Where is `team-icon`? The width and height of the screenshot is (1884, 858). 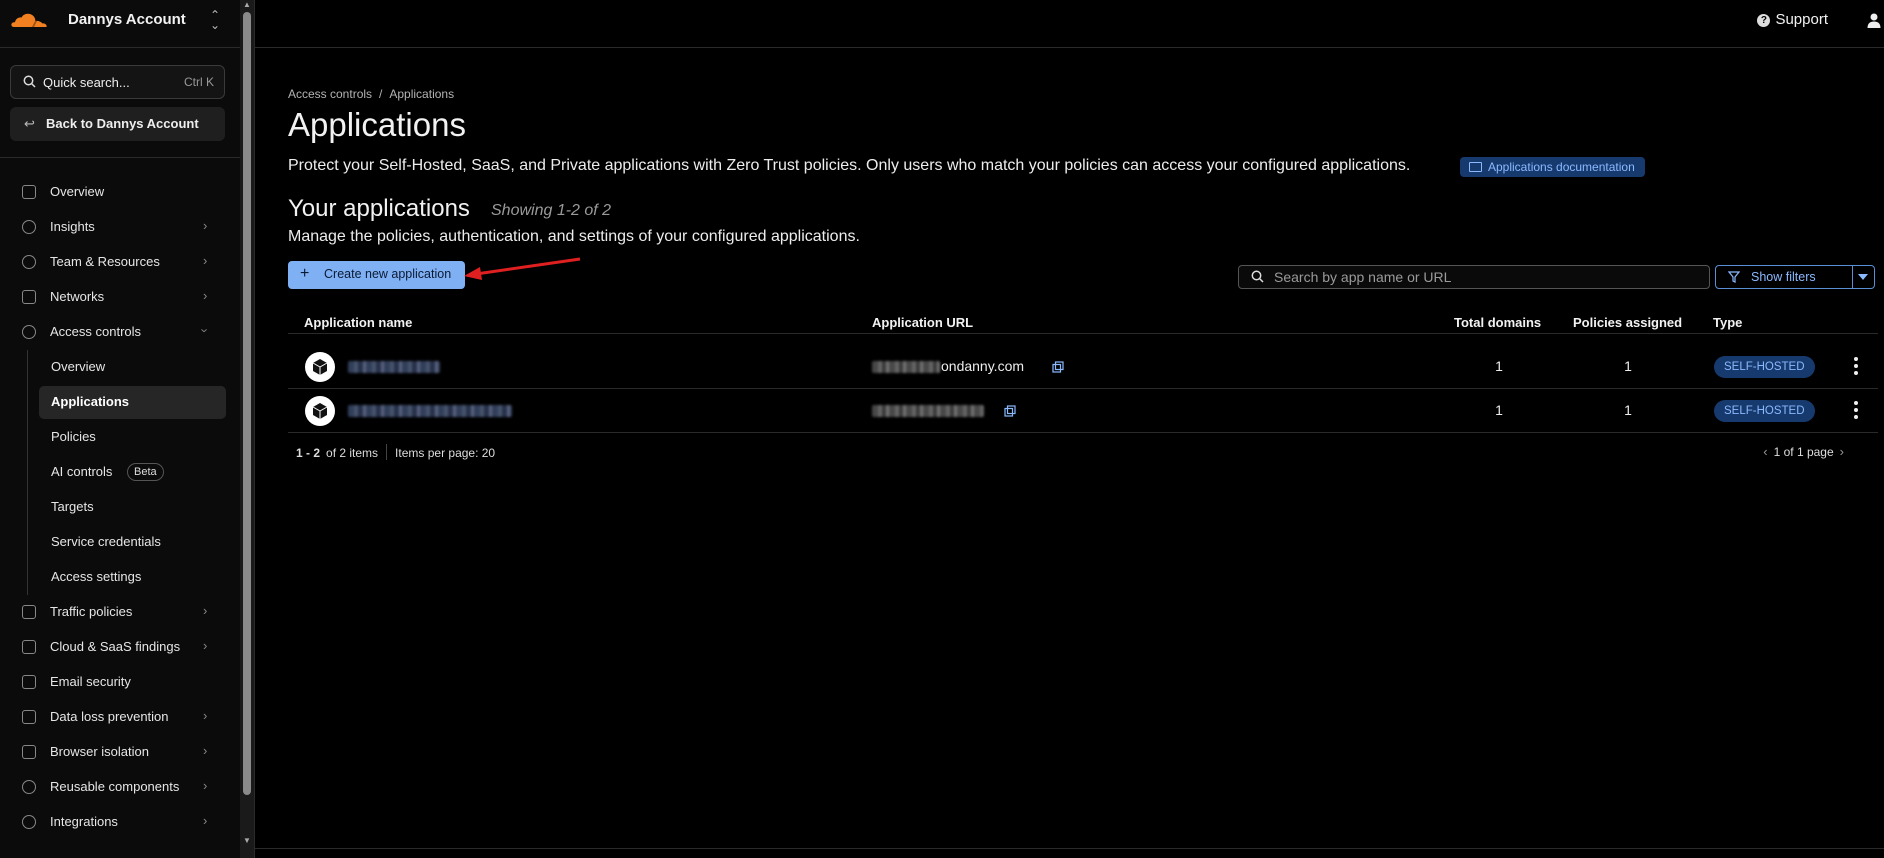 team-icon is located at coordinates (29, 262).